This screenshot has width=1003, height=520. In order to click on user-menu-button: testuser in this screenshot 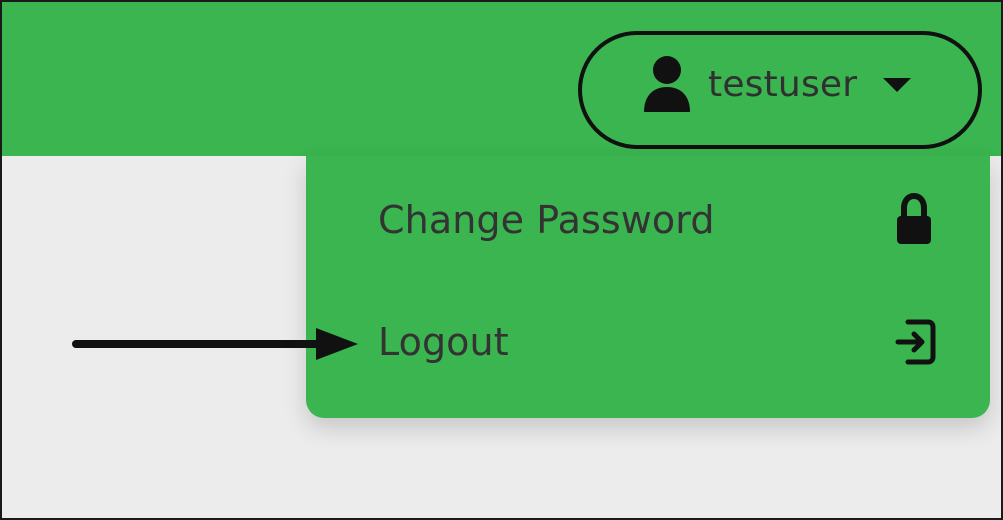, I will do `click(775, 85)`.